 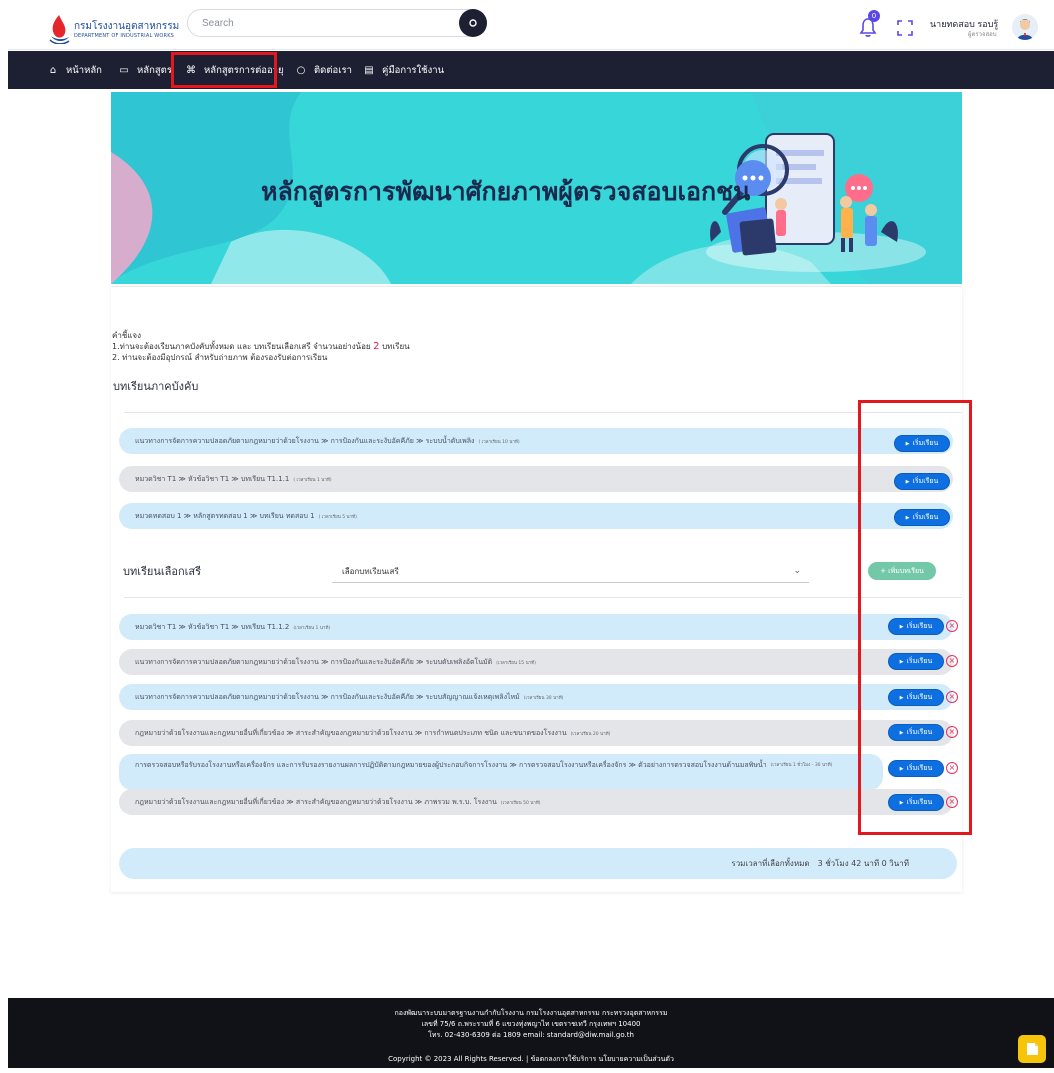 I want to click on nav-item-manual: ▤ คู่มือการใช้งาน, so click(x=403, y=70).